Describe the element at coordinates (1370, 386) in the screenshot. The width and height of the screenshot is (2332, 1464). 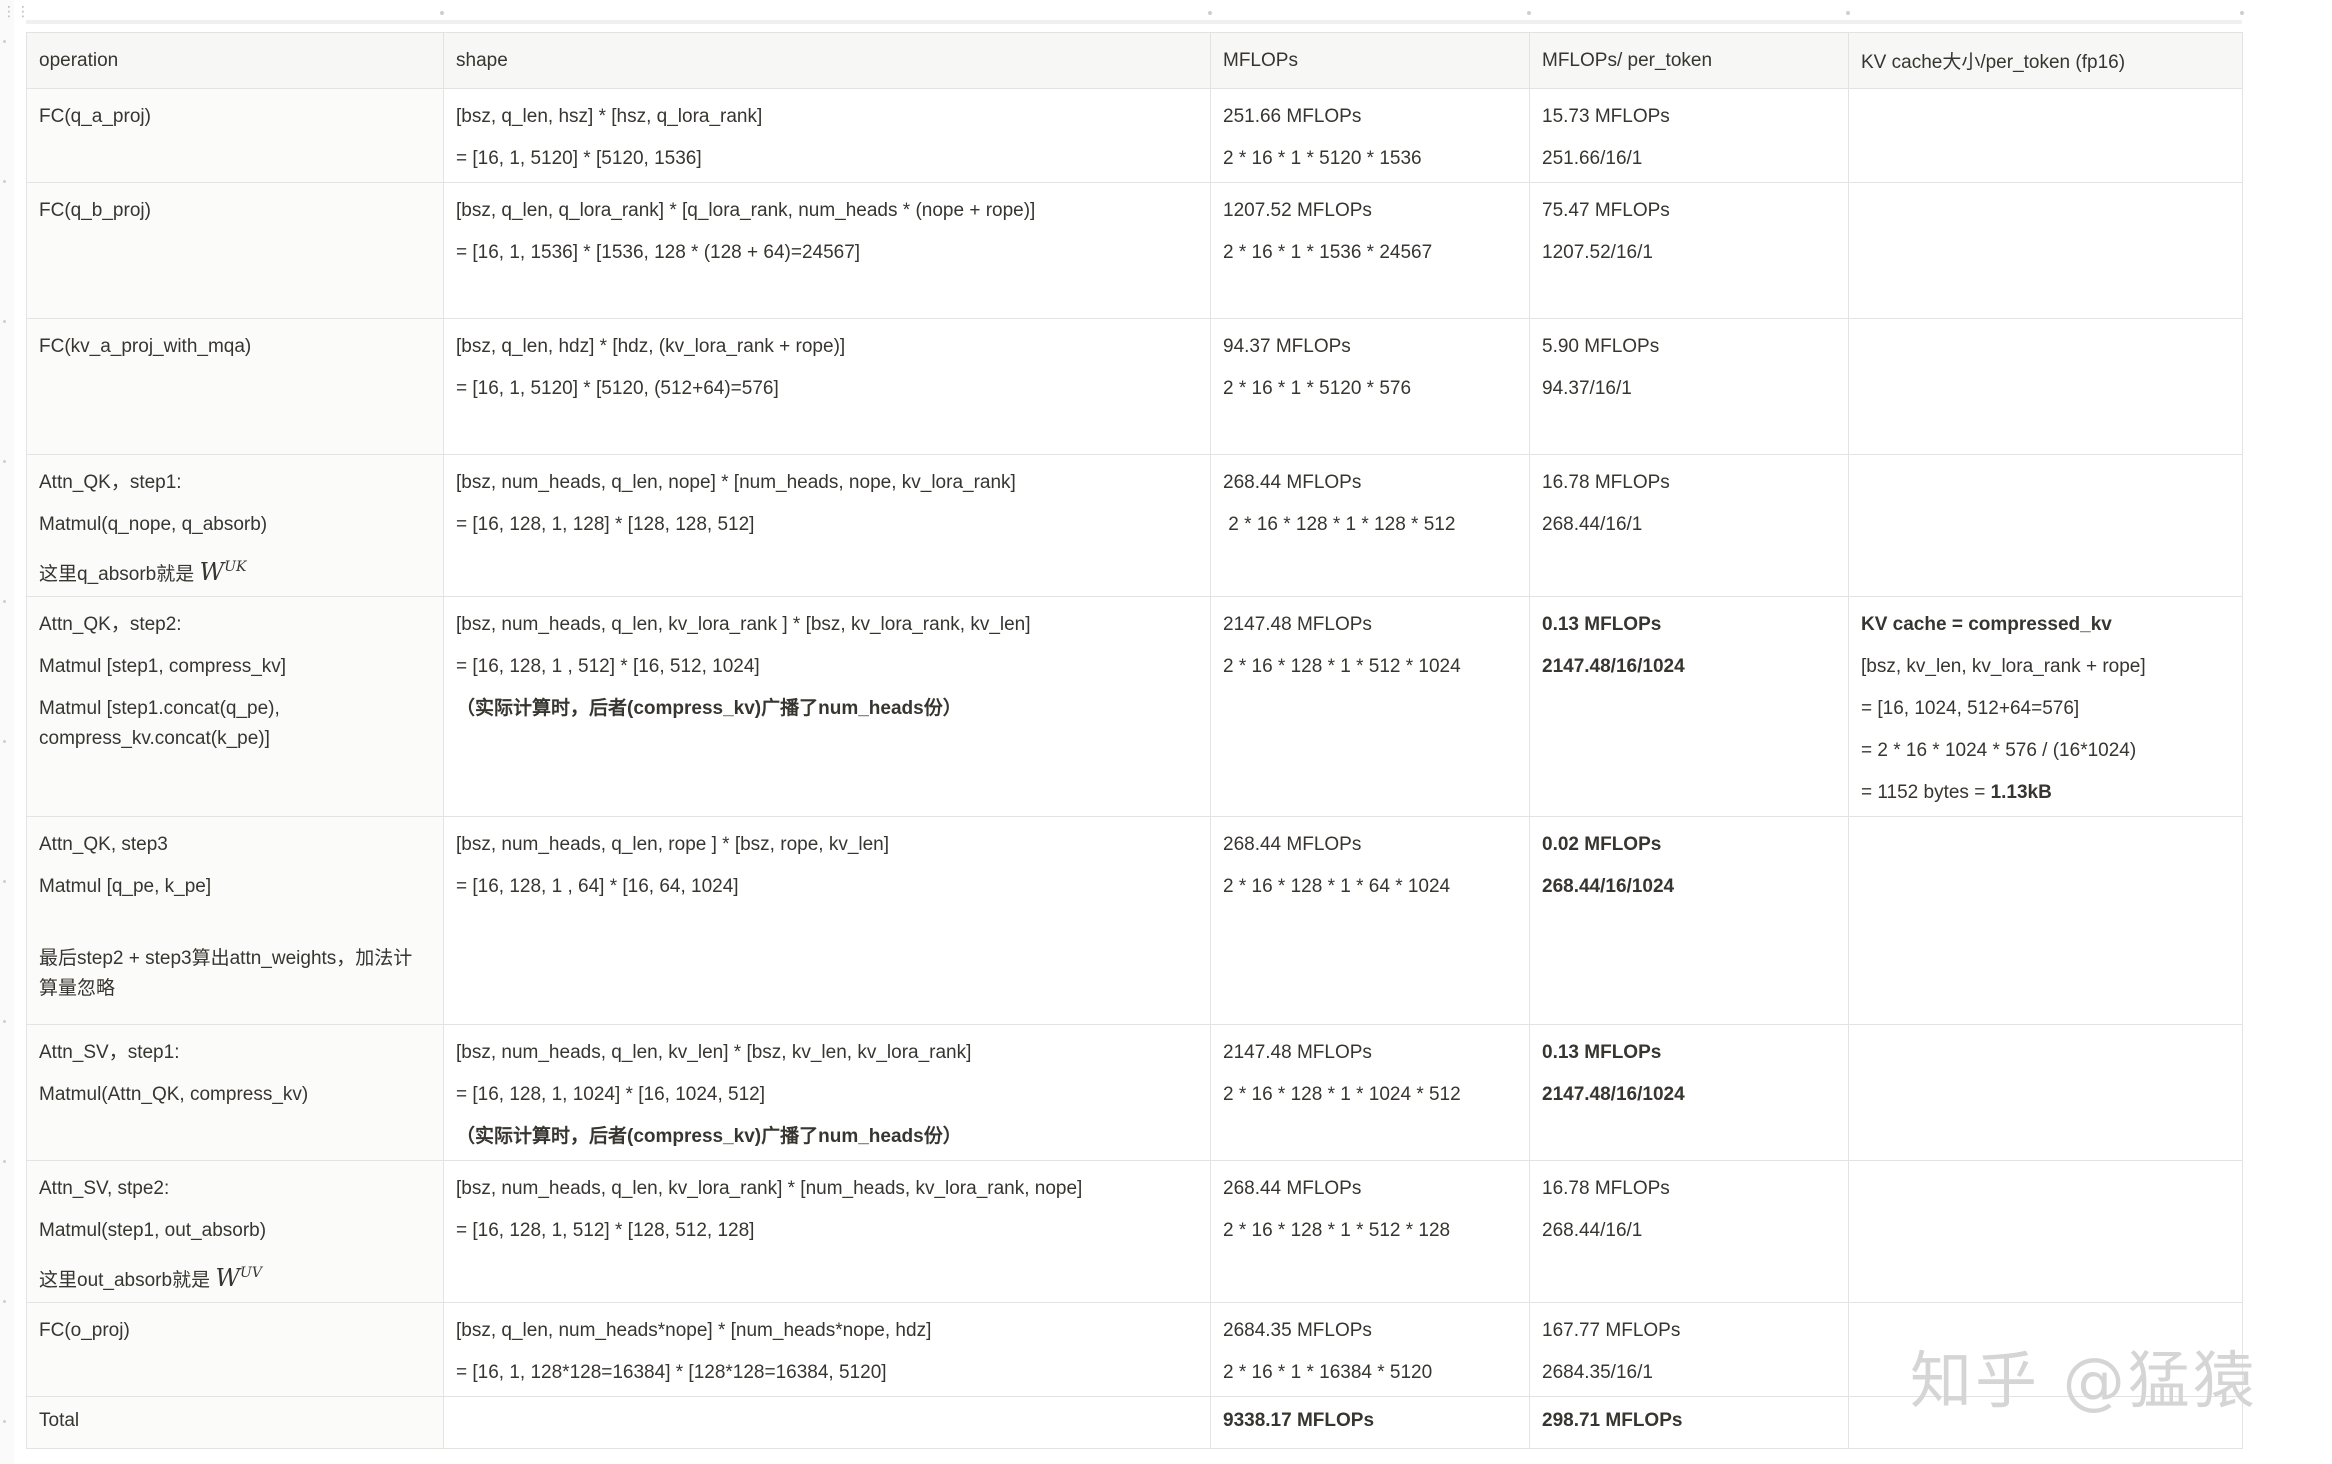
I see `cell-mflops: 94.37 MFLOPs 2 * 16 * 1 * 5120 * 576` at that location.